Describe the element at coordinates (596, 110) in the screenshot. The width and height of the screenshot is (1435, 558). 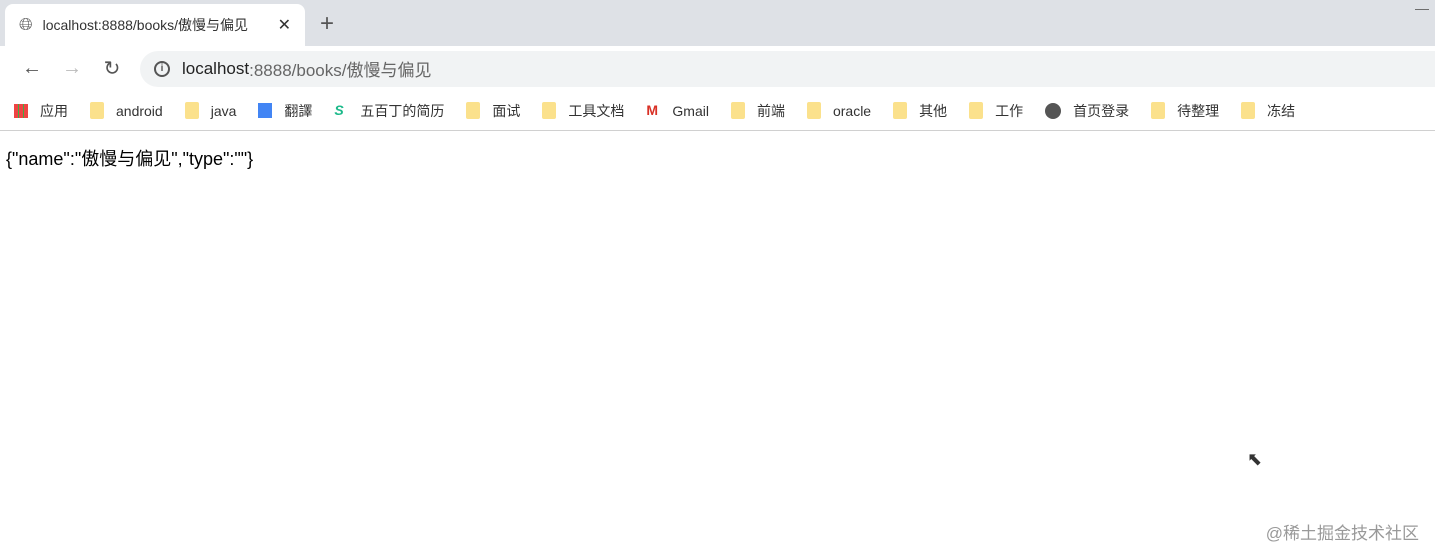
I see `bookmark-label: 工具文档` at that location.